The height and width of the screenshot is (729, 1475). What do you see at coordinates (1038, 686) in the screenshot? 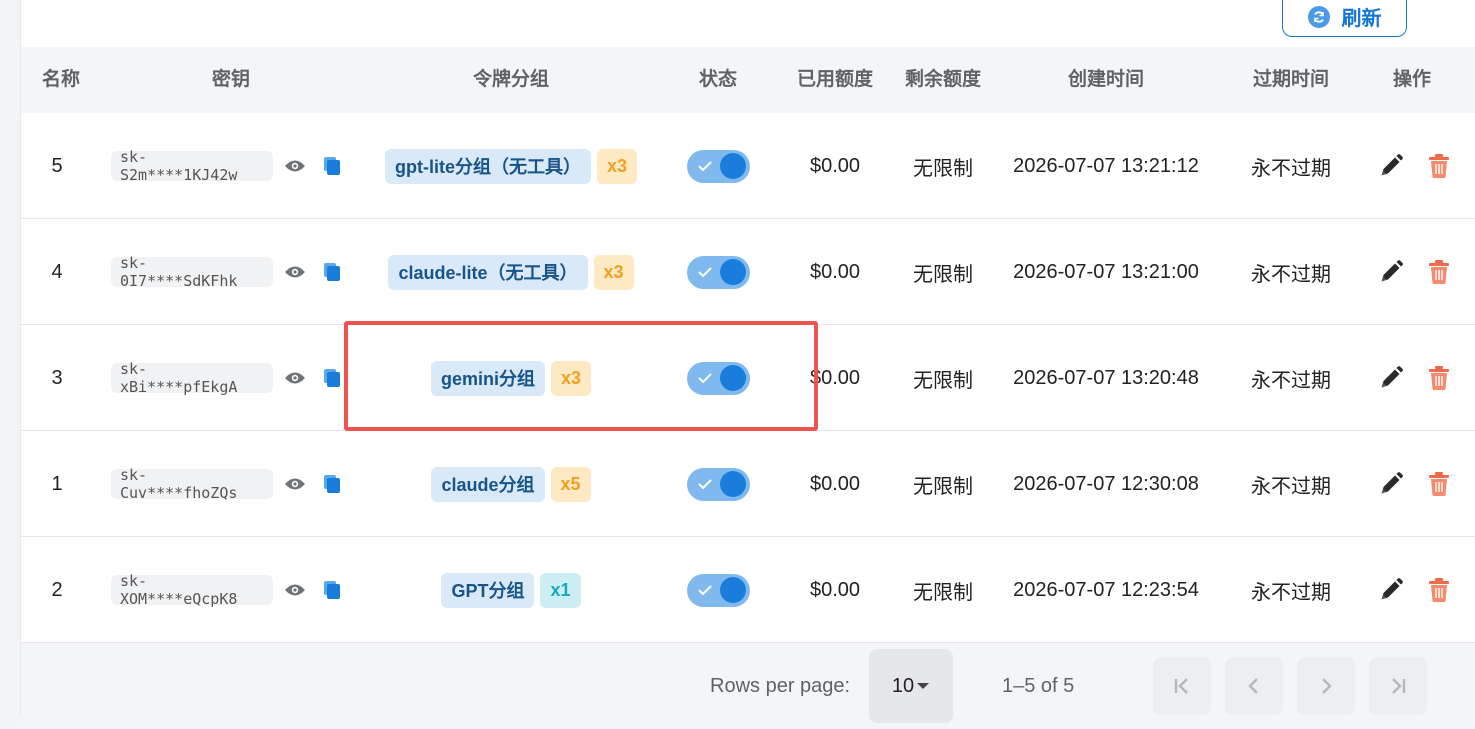
I see `pagination-range: 1–5 of 5` at bounding box center [1038, 686].